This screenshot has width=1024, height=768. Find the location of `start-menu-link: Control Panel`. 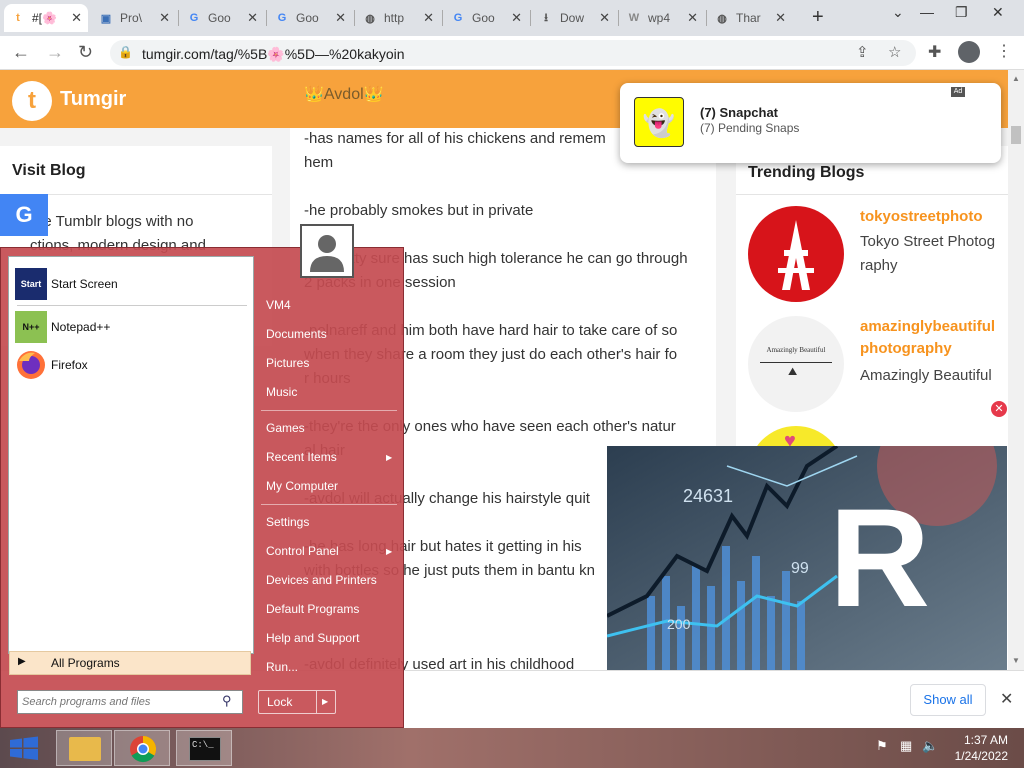

start-menu-link: Control Panel is located at coordinates (302, 551).